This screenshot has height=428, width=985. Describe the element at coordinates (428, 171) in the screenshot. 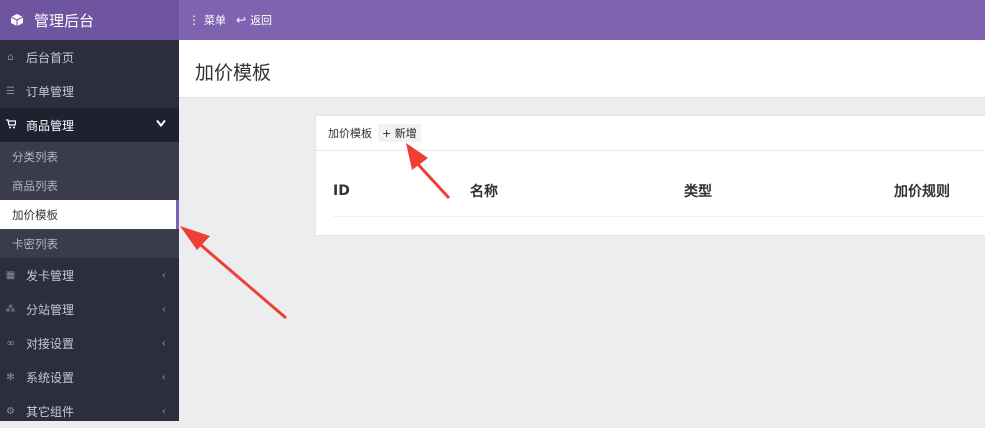

I see `annotation-arrow-add` at that location.